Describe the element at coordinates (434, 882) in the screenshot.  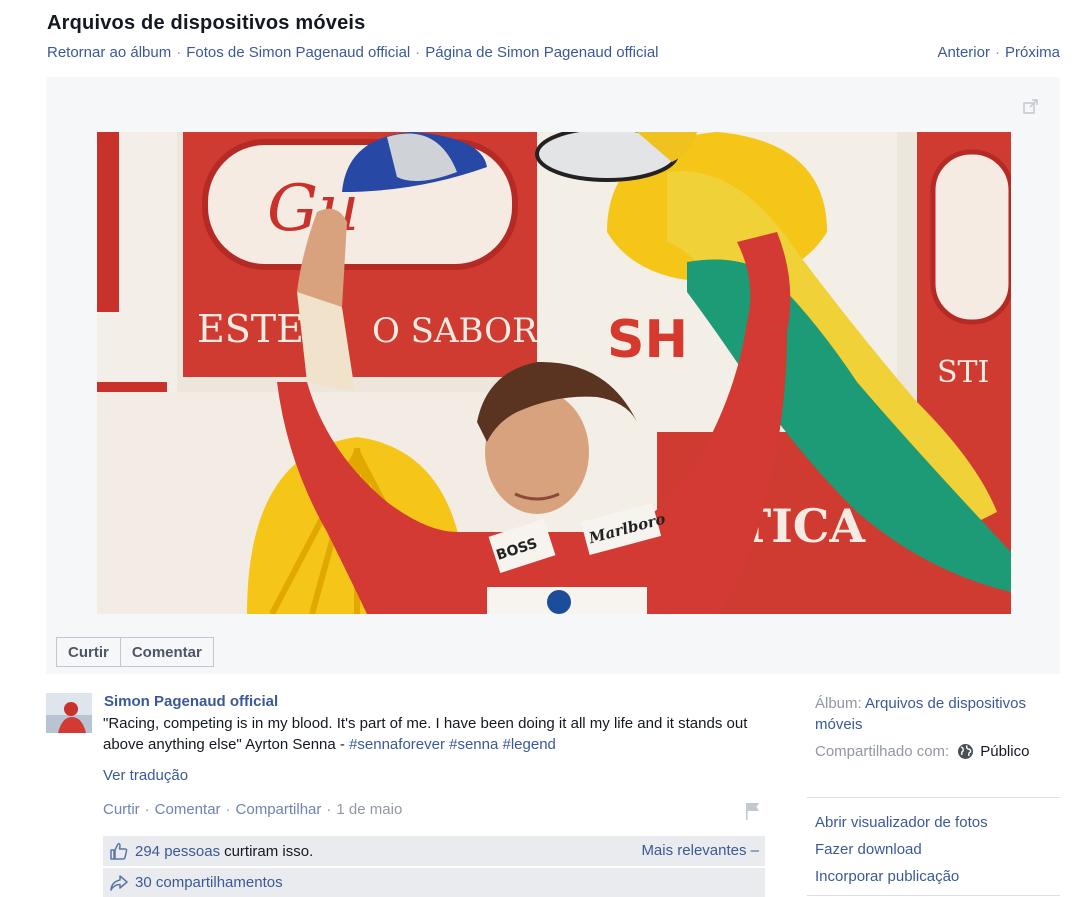
I see `shares-summary: 30 compartilhamentos` at that location.